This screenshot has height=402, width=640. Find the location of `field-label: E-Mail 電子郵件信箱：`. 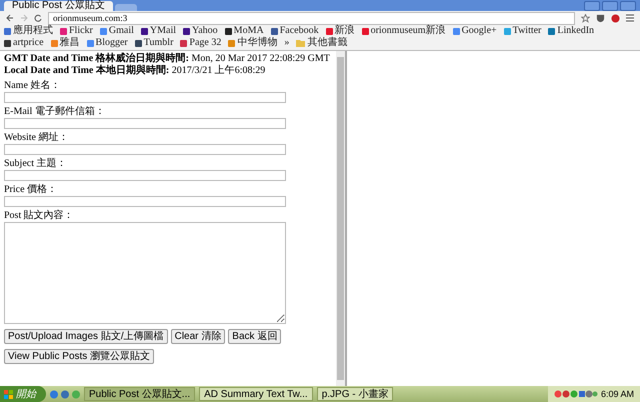

field-label: E-Mail 電子郵件信箱： is located at coordinates (55, 112).